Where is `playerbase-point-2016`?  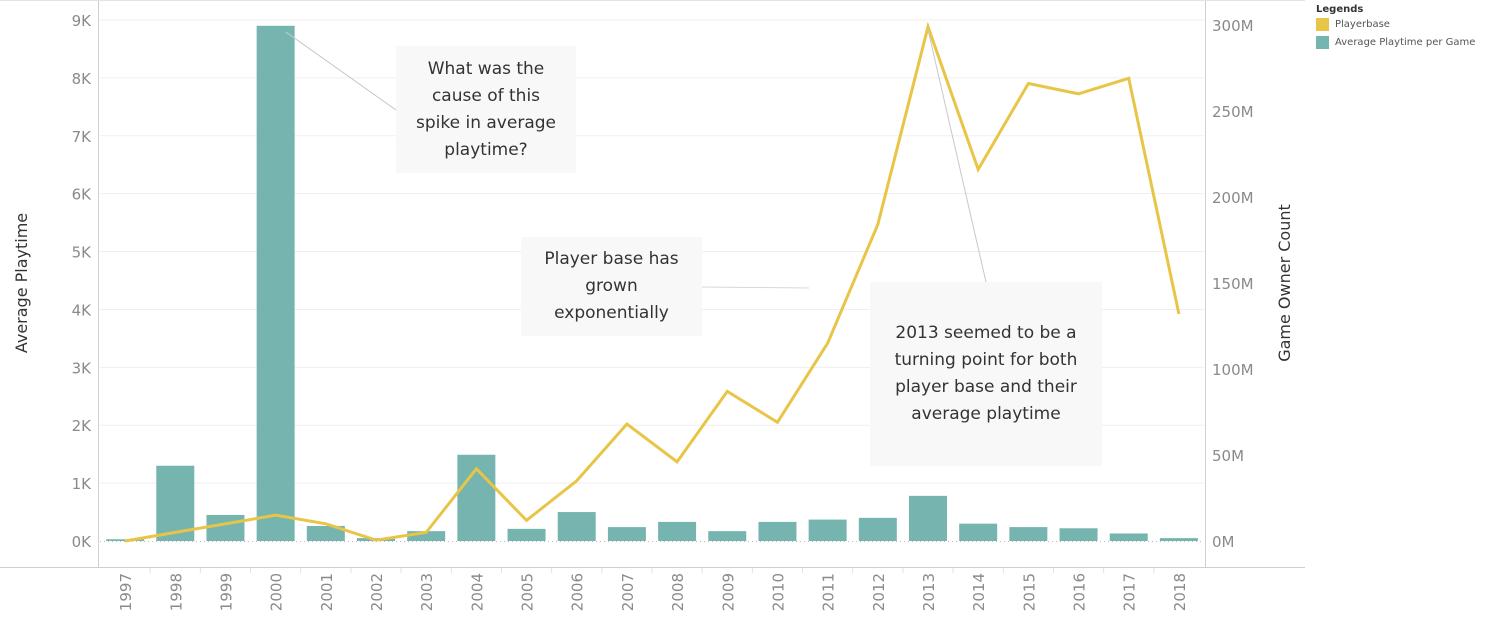 playerbase-point-2016 is located at coordinates (1079, 94).